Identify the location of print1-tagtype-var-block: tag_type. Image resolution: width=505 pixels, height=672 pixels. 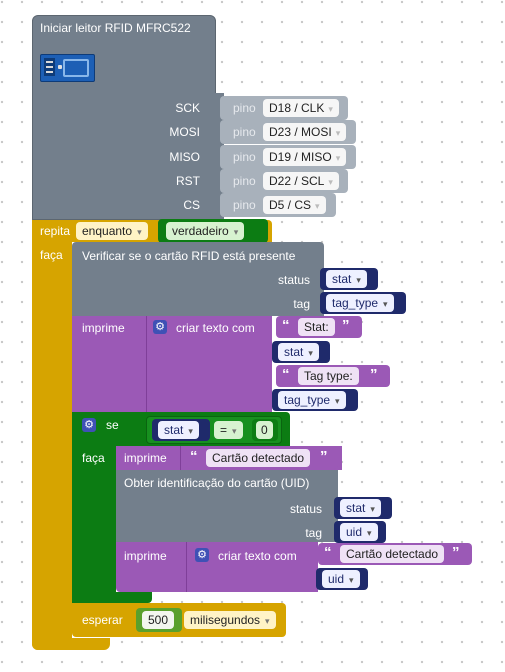
(315, 400).